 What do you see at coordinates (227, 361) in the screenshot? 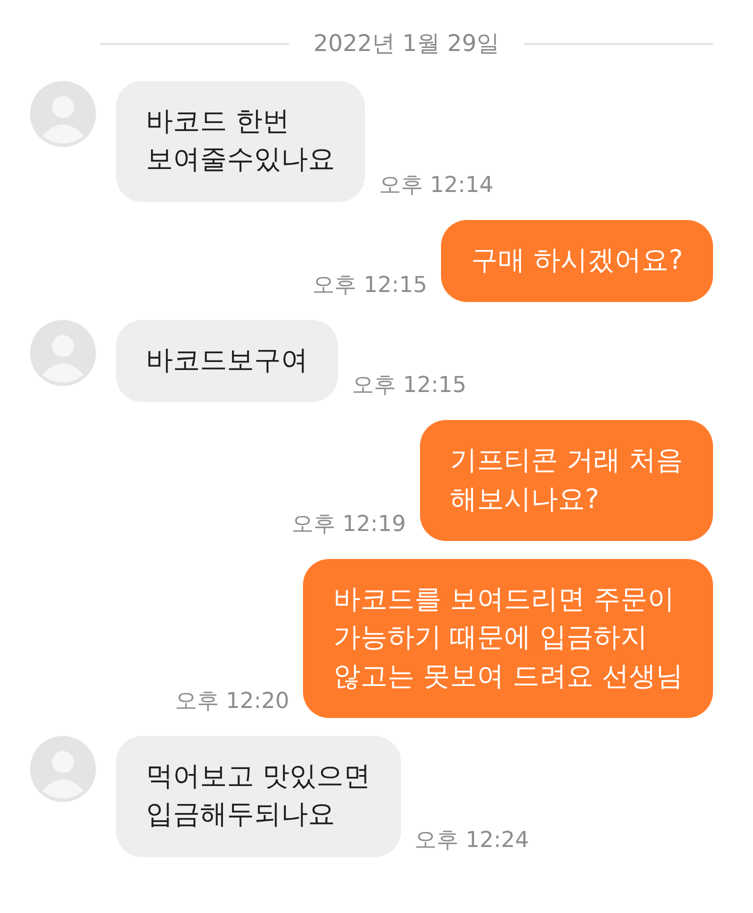
I see `message-bubble: 바코드보구여` at bounding box center [227, 361].